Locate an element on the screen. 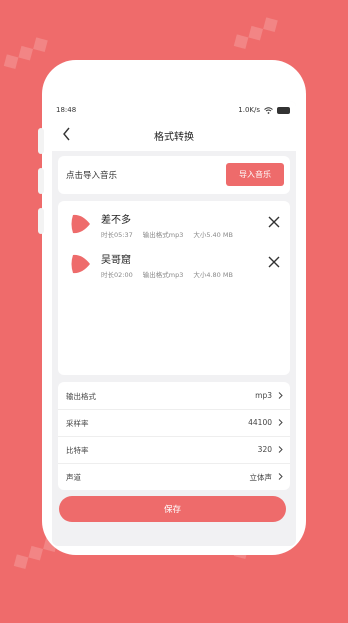 The image size is (348, 623). setting-value: 立体声 is located at coordinates (261, 477).